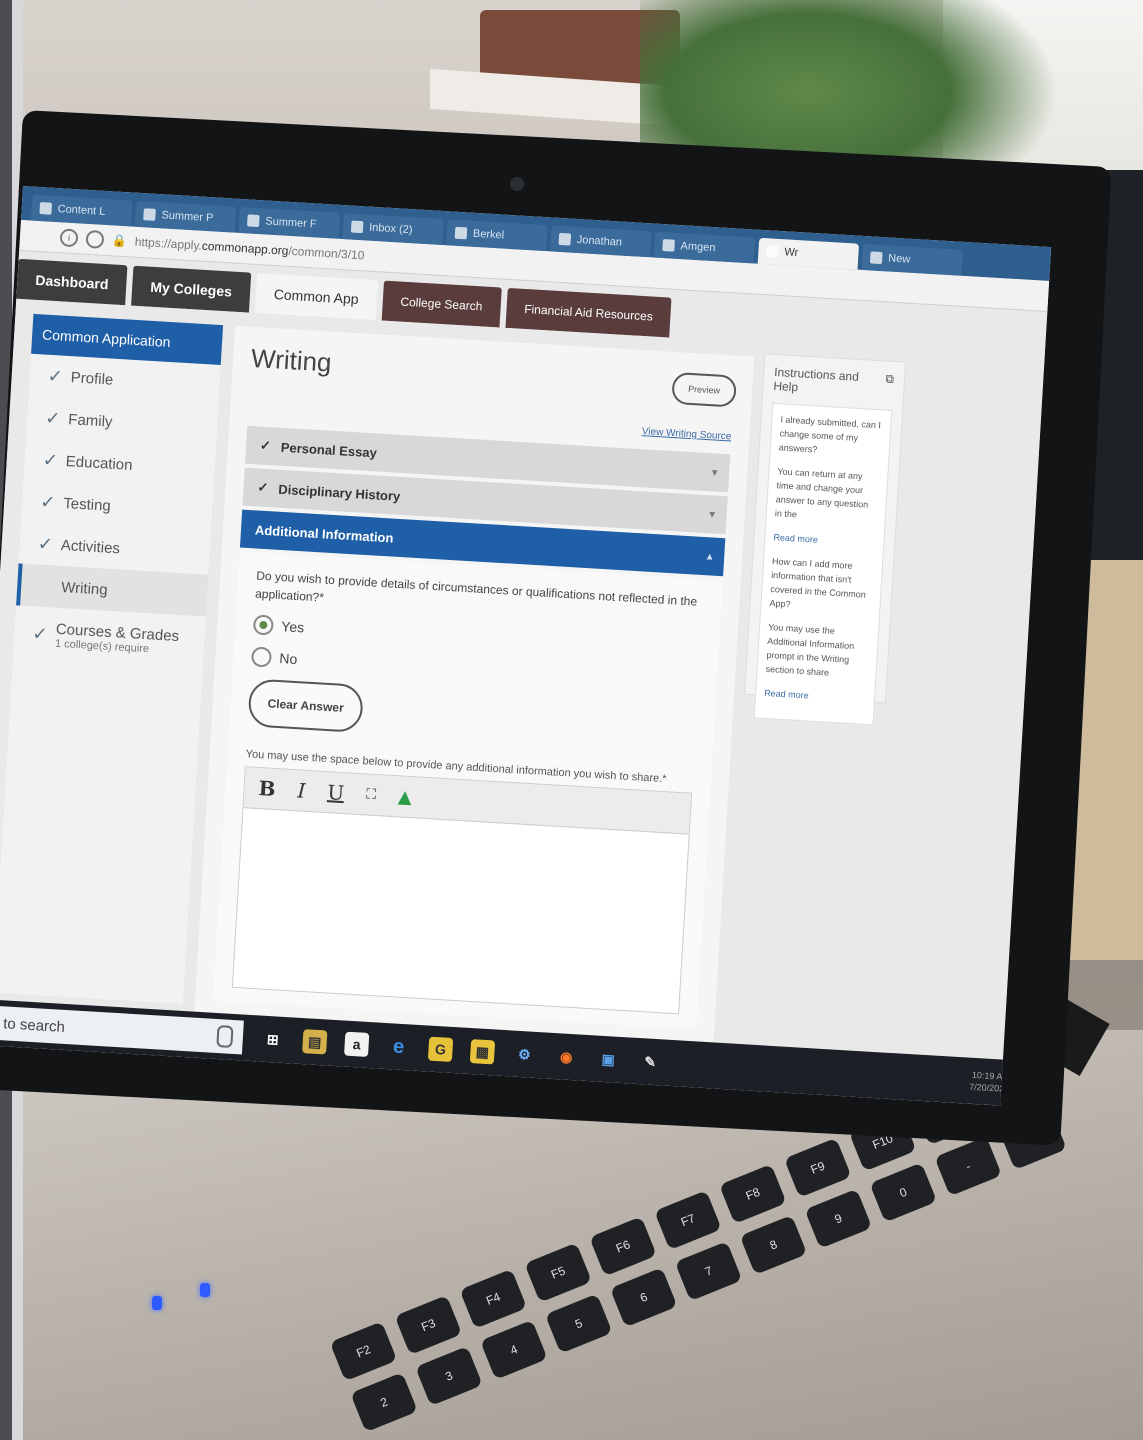  I want to click on shield-icon, so click(95, 239).